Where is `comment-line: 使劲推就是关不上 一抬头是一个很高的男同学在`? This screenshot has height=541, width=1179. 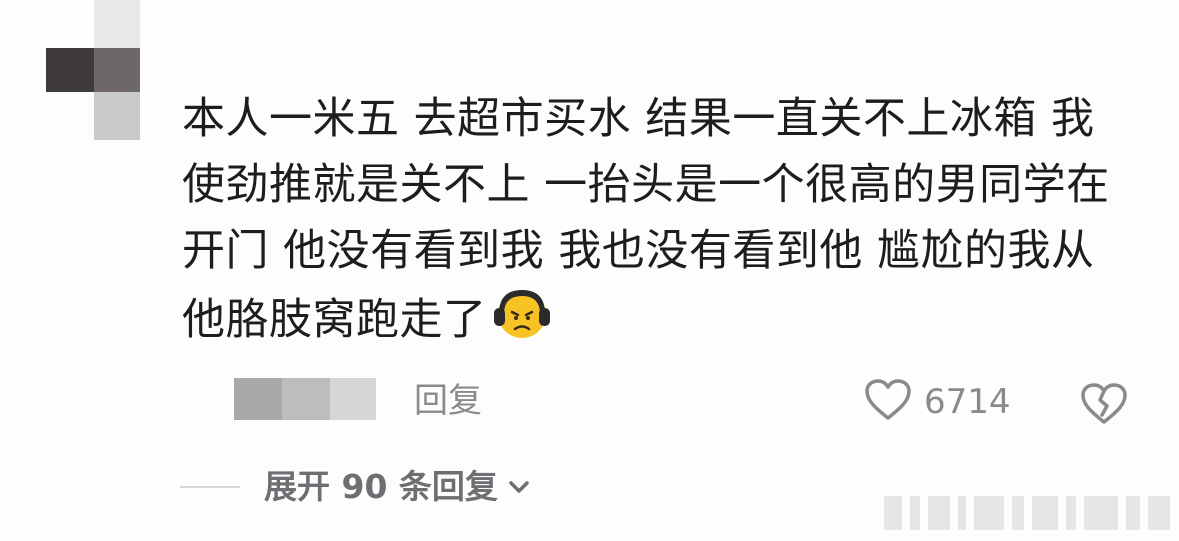
comment-line: 使劲推就是关不上 一抬头是一个很高的男同学在 is located at coordinates (646, 185).